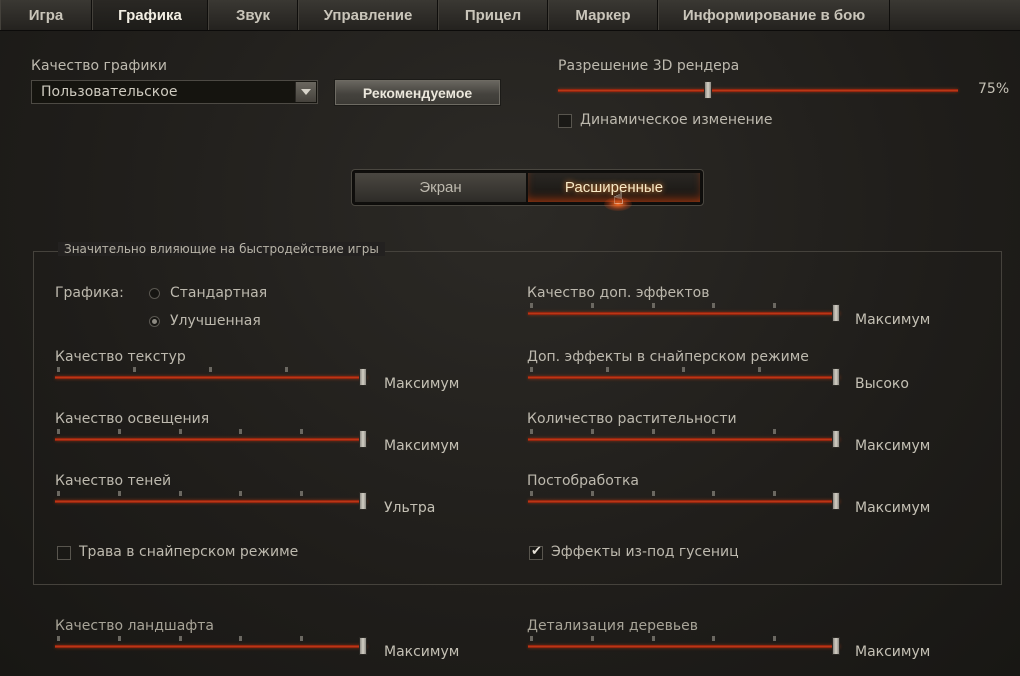 The width and height of the screenshot is (1020, 676). Describe the element at coordinates (649, 66) in the screenshot. I see `render-resolution-label: Разрешение 3D рендера` at that location.